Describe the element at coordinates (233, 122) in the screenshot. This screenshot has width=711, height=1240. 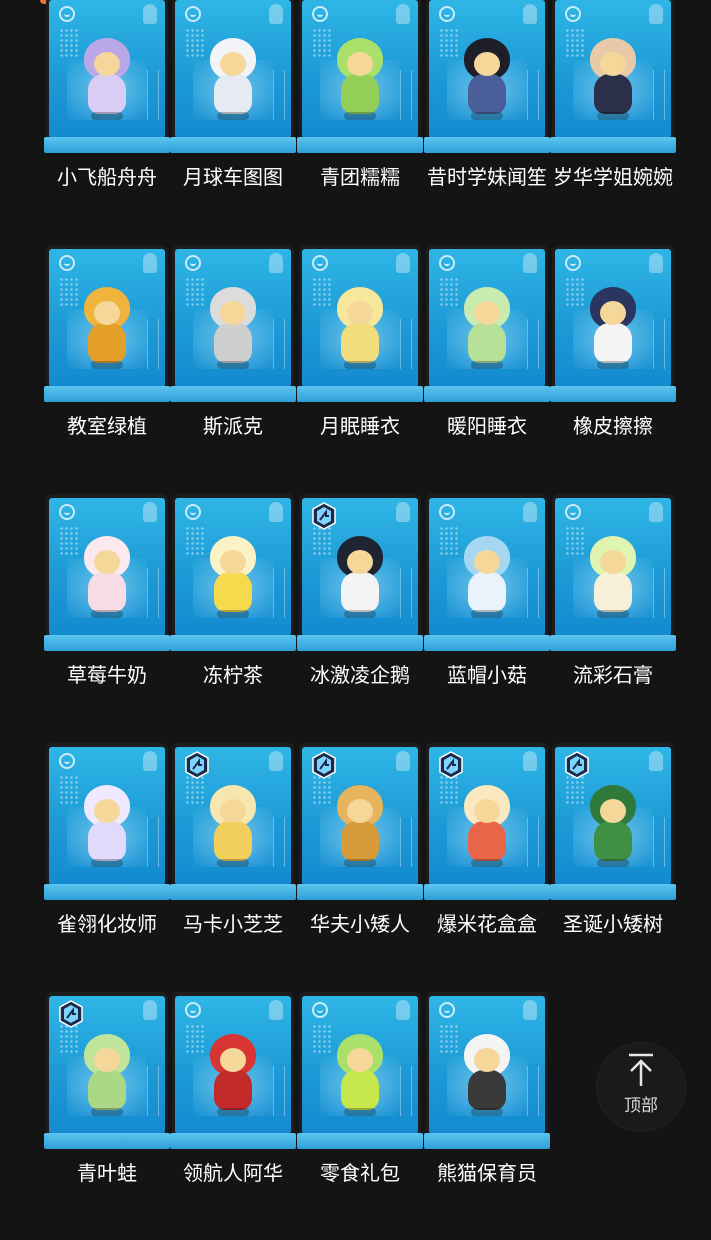
I see `collection-item: 月球车图图` at that location.